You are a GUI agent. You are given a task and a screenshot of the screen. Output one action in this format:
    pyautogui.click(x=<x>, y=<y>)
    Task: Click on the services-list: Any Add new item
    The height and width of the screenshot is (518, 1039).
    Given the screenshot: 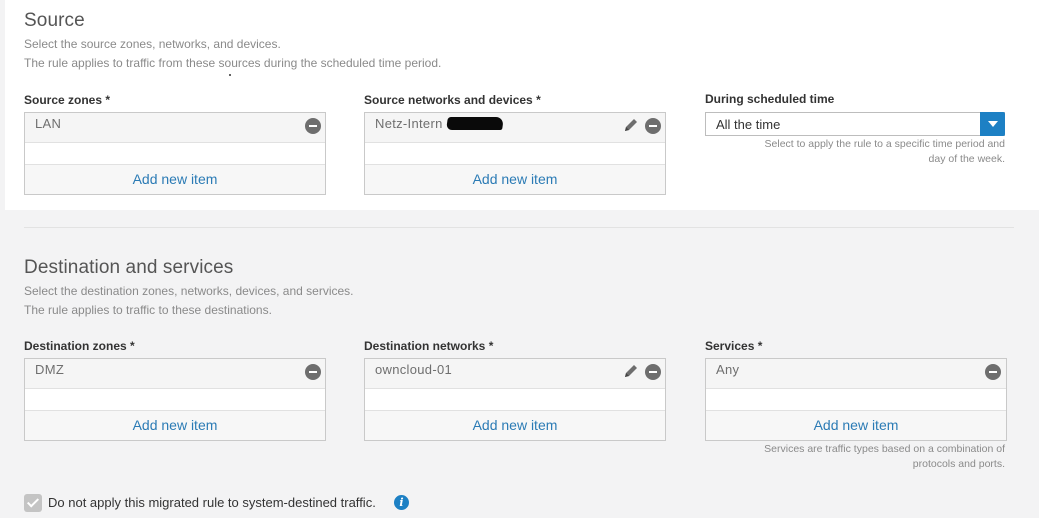 What is the action you would take?
    pyautogui.click(x=856, y=399)
    